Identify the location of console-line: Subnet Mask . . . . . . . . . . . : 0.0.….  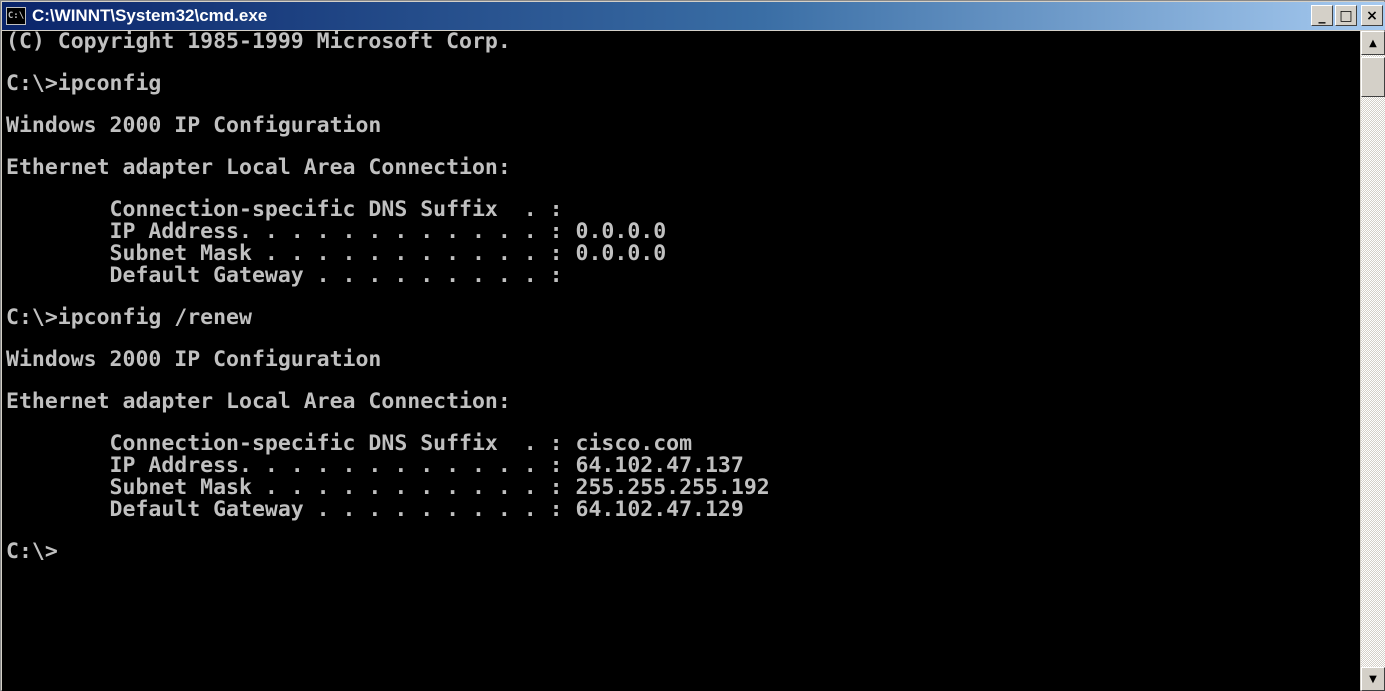
(336, 253).